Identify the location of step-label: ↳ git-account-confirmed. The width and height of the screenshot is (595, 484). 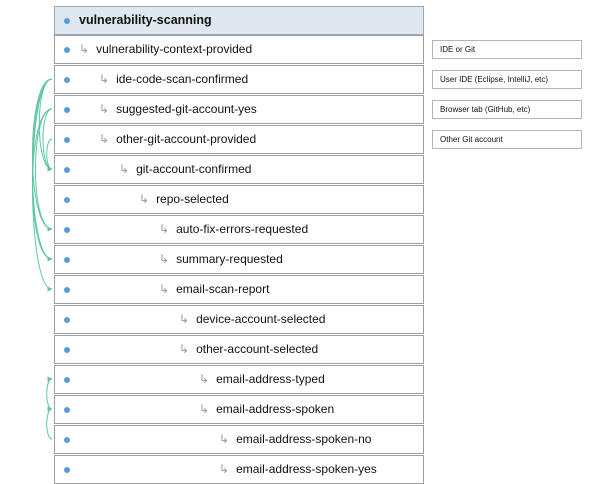
(185, 169).